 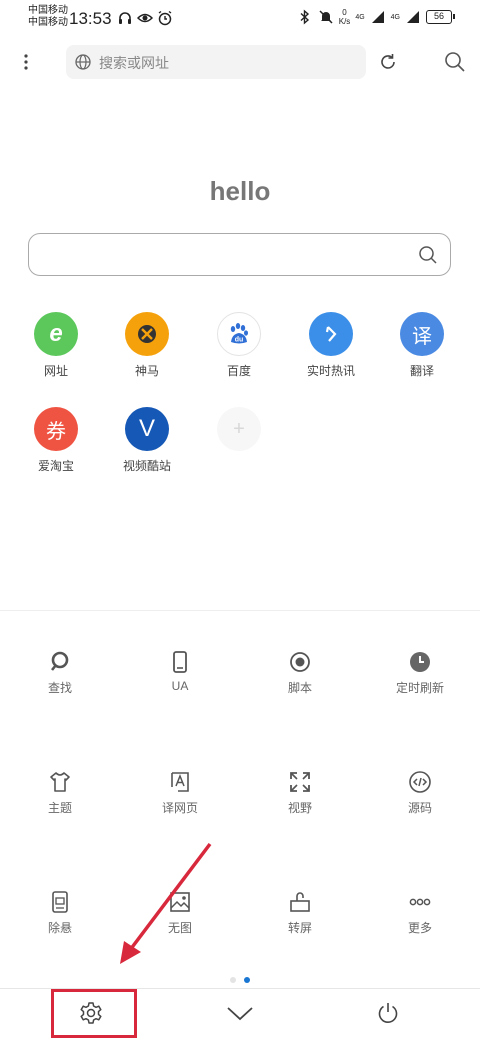 What do you see at coordinates (420, 782) in the screenshot?
I see `code-icon` at bounding box center [420, 782].